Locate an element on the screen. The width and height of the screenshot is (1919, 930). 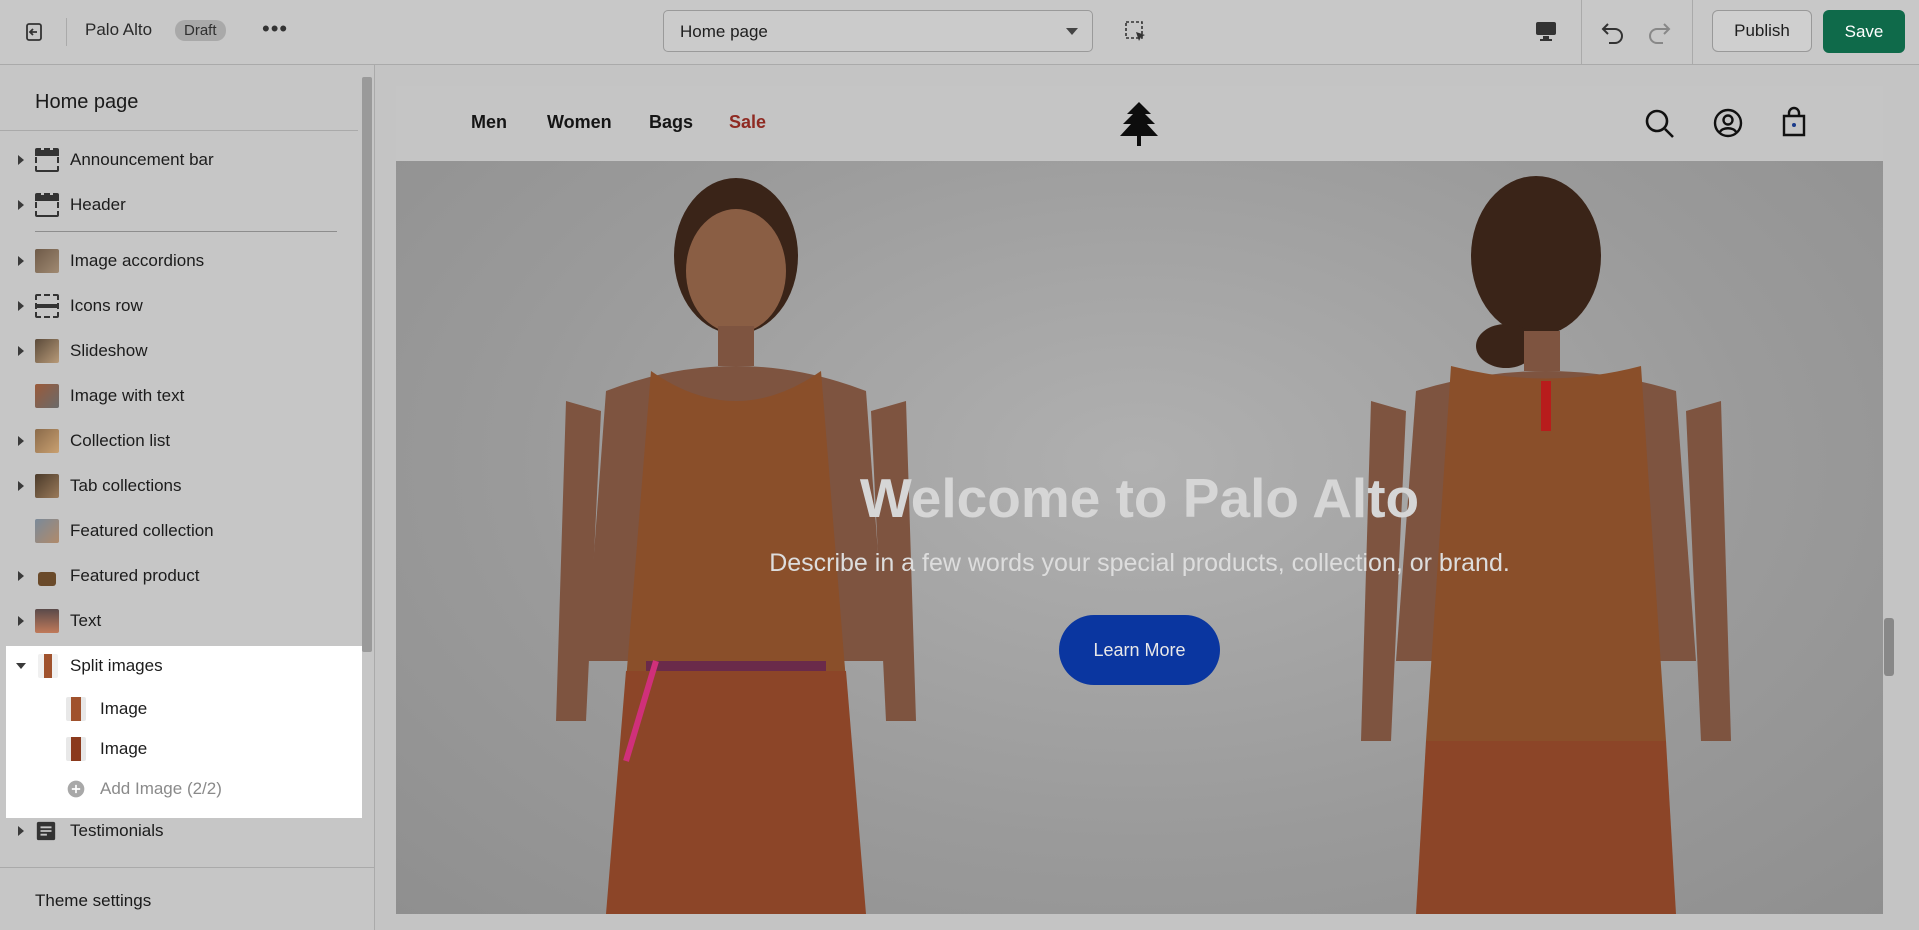
sidebar-item-label: Tab collections is located at coordinates (126, 485).